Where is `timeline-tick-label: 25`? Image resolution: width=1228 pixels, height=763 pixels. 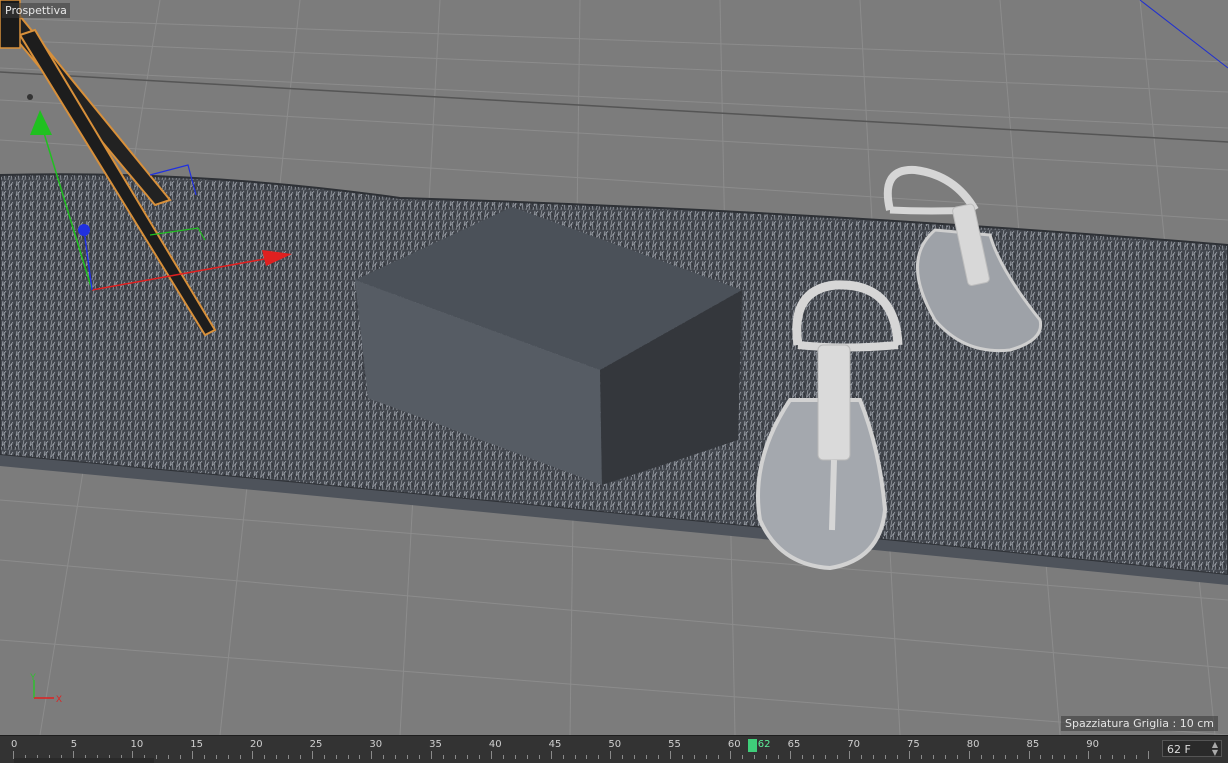 timeline-tick-label: 25 is located at coordinates (316, 744).